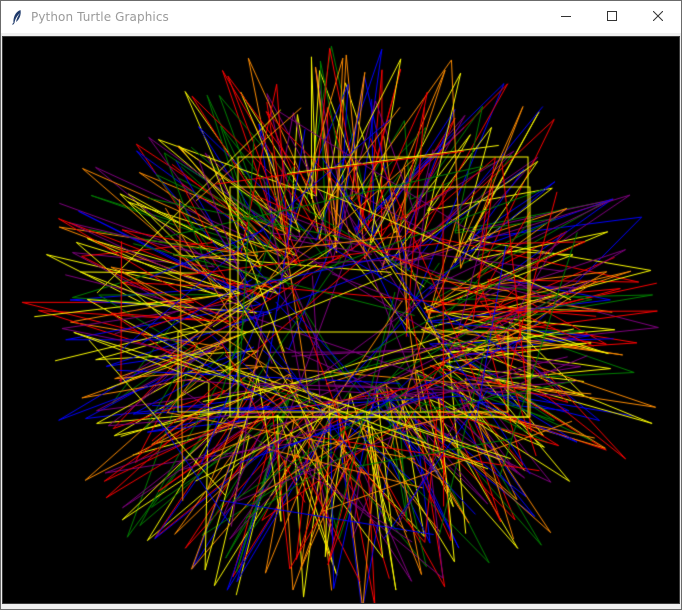  What do you see at coordinates (341, 606) in the screenshot?
I see `window-bottom-edge` at bounding box center [341, 606].